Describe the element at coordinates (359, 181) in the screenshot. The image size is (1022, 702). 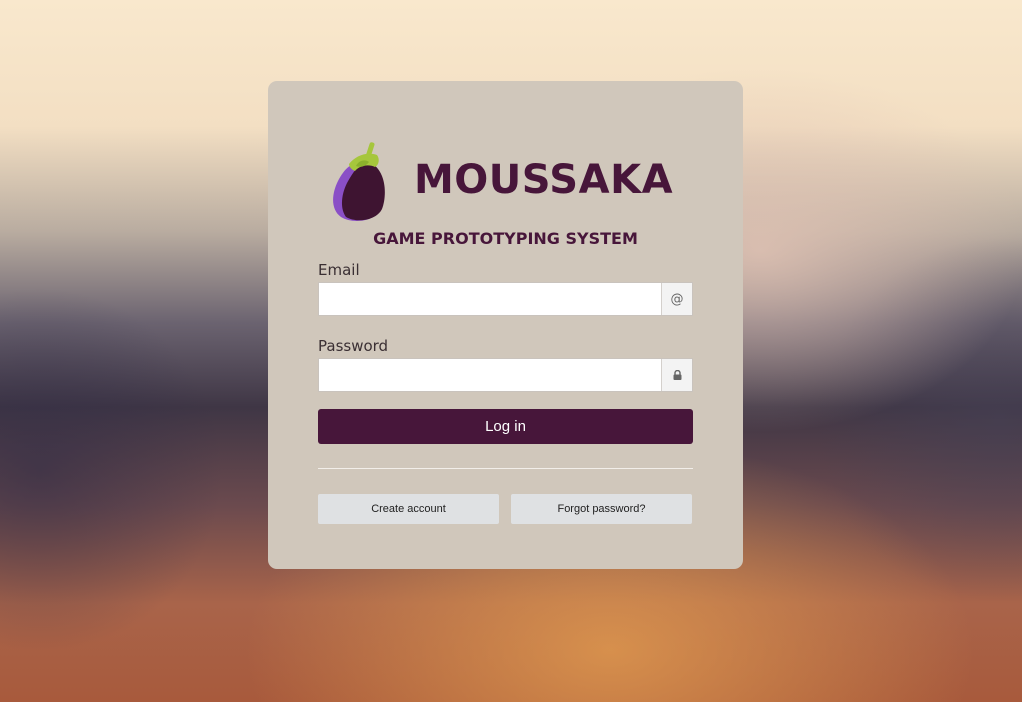
I see `eggplant-icon` at that location.